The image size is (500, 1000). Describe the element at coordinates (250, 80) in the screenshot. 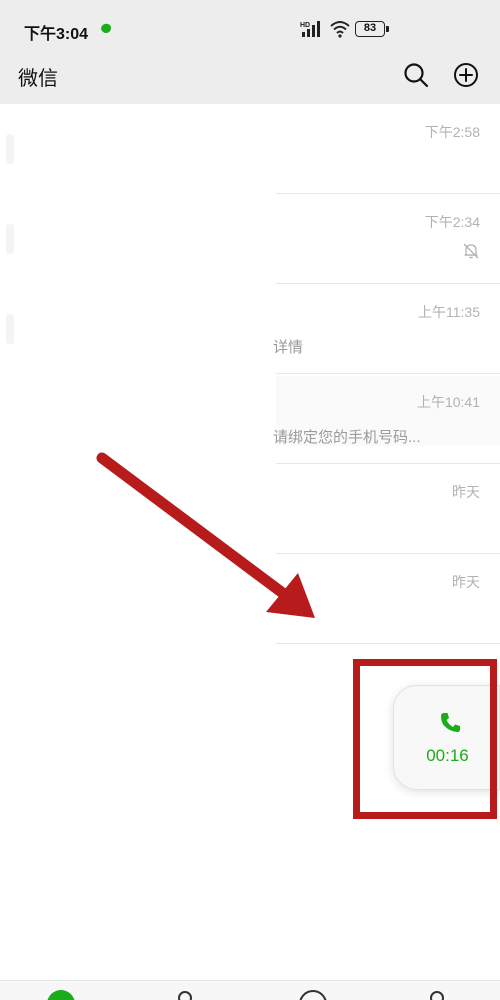

I see `app-header: 微信` at that location.